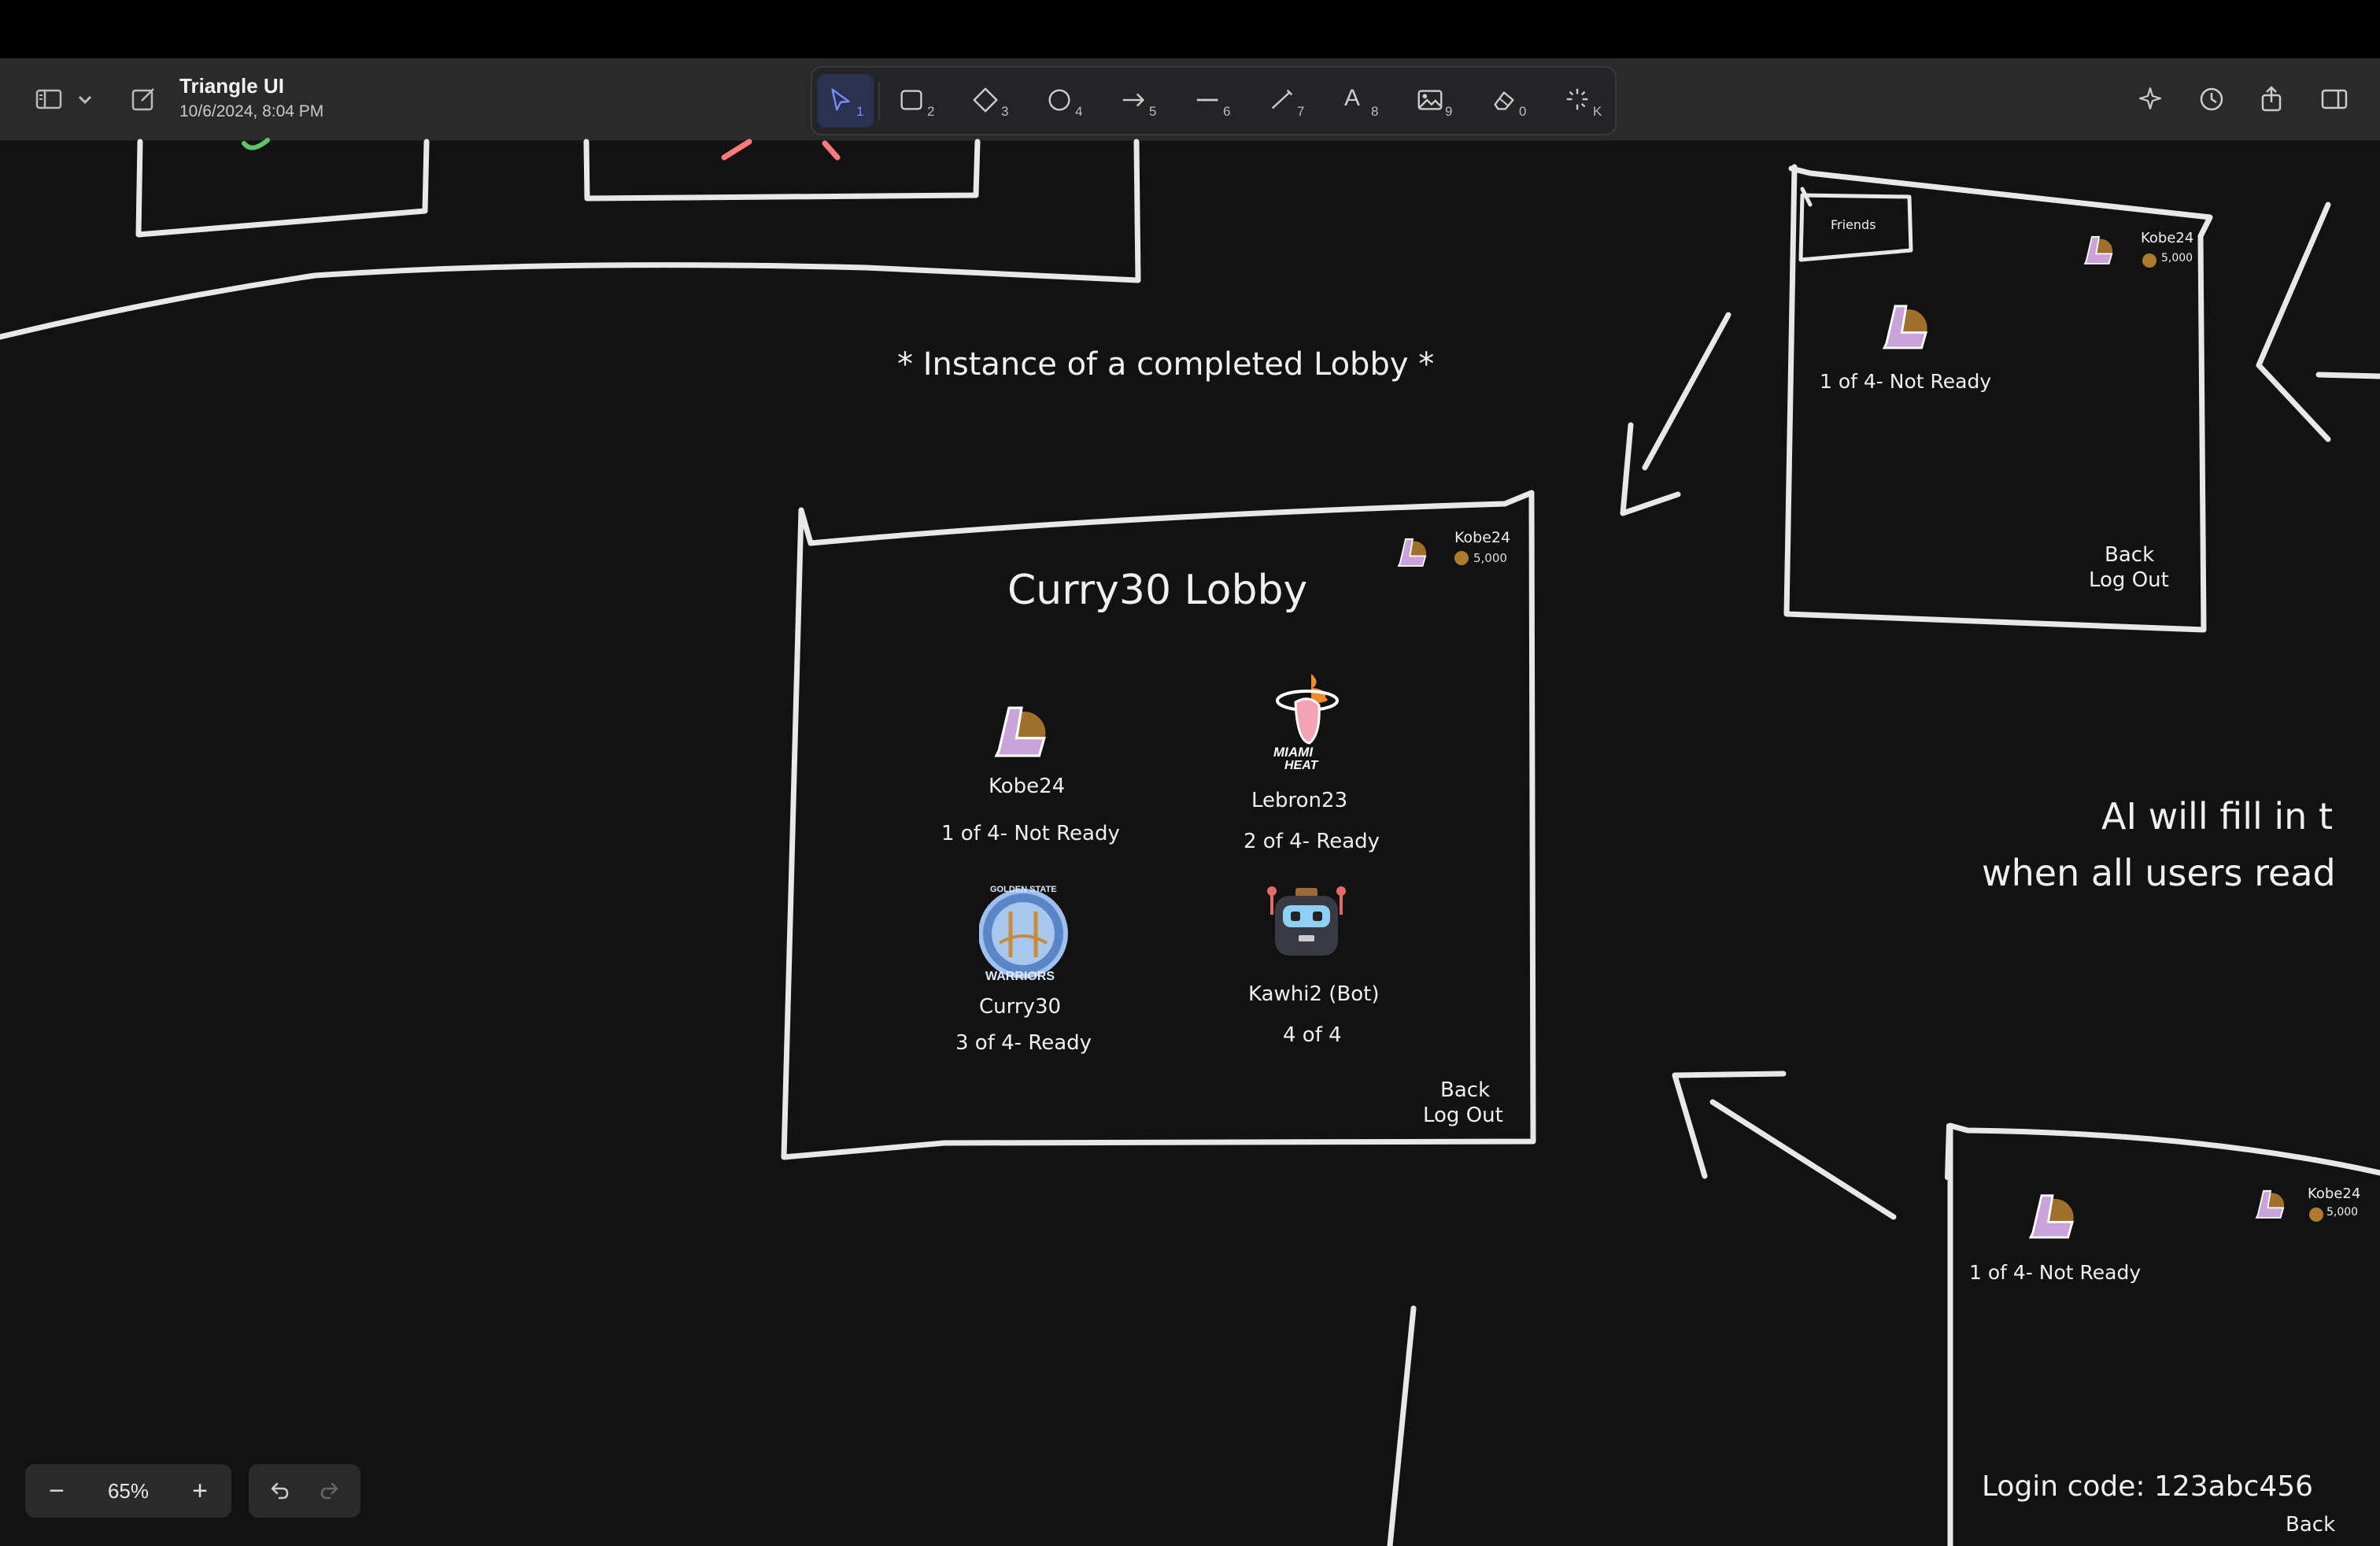 The height and width of the screenshot is (1546, 2380). I want to click on shortcut-key: 5, so click(1153, 112).